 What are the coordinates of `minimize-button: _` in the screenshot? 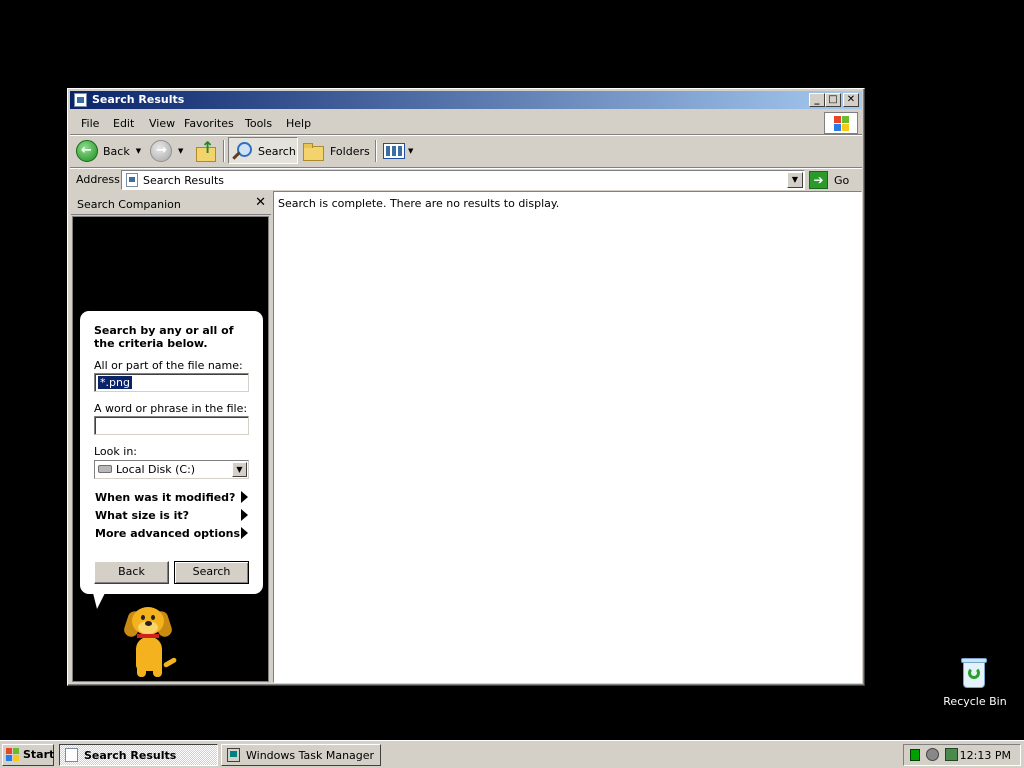 It's located at (817, 100).